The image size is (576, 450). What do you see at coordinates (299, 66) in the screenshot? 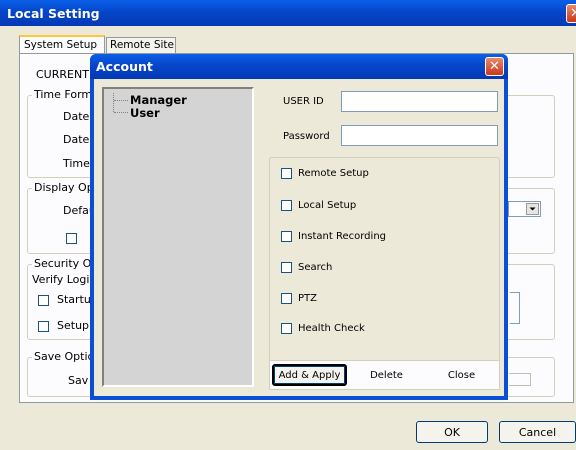
I see `dialog-title-bar: Account ✕` at bounding box center [299, 66].